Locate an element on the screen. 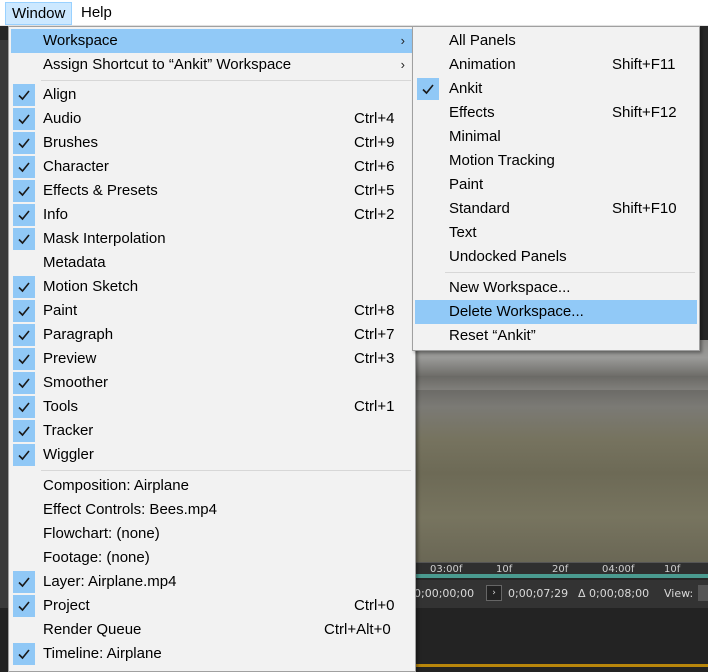 This screenshot has height=672, width=708. menu-item-panel: Info Ctrl+2 is located at coordinates (212, 215).